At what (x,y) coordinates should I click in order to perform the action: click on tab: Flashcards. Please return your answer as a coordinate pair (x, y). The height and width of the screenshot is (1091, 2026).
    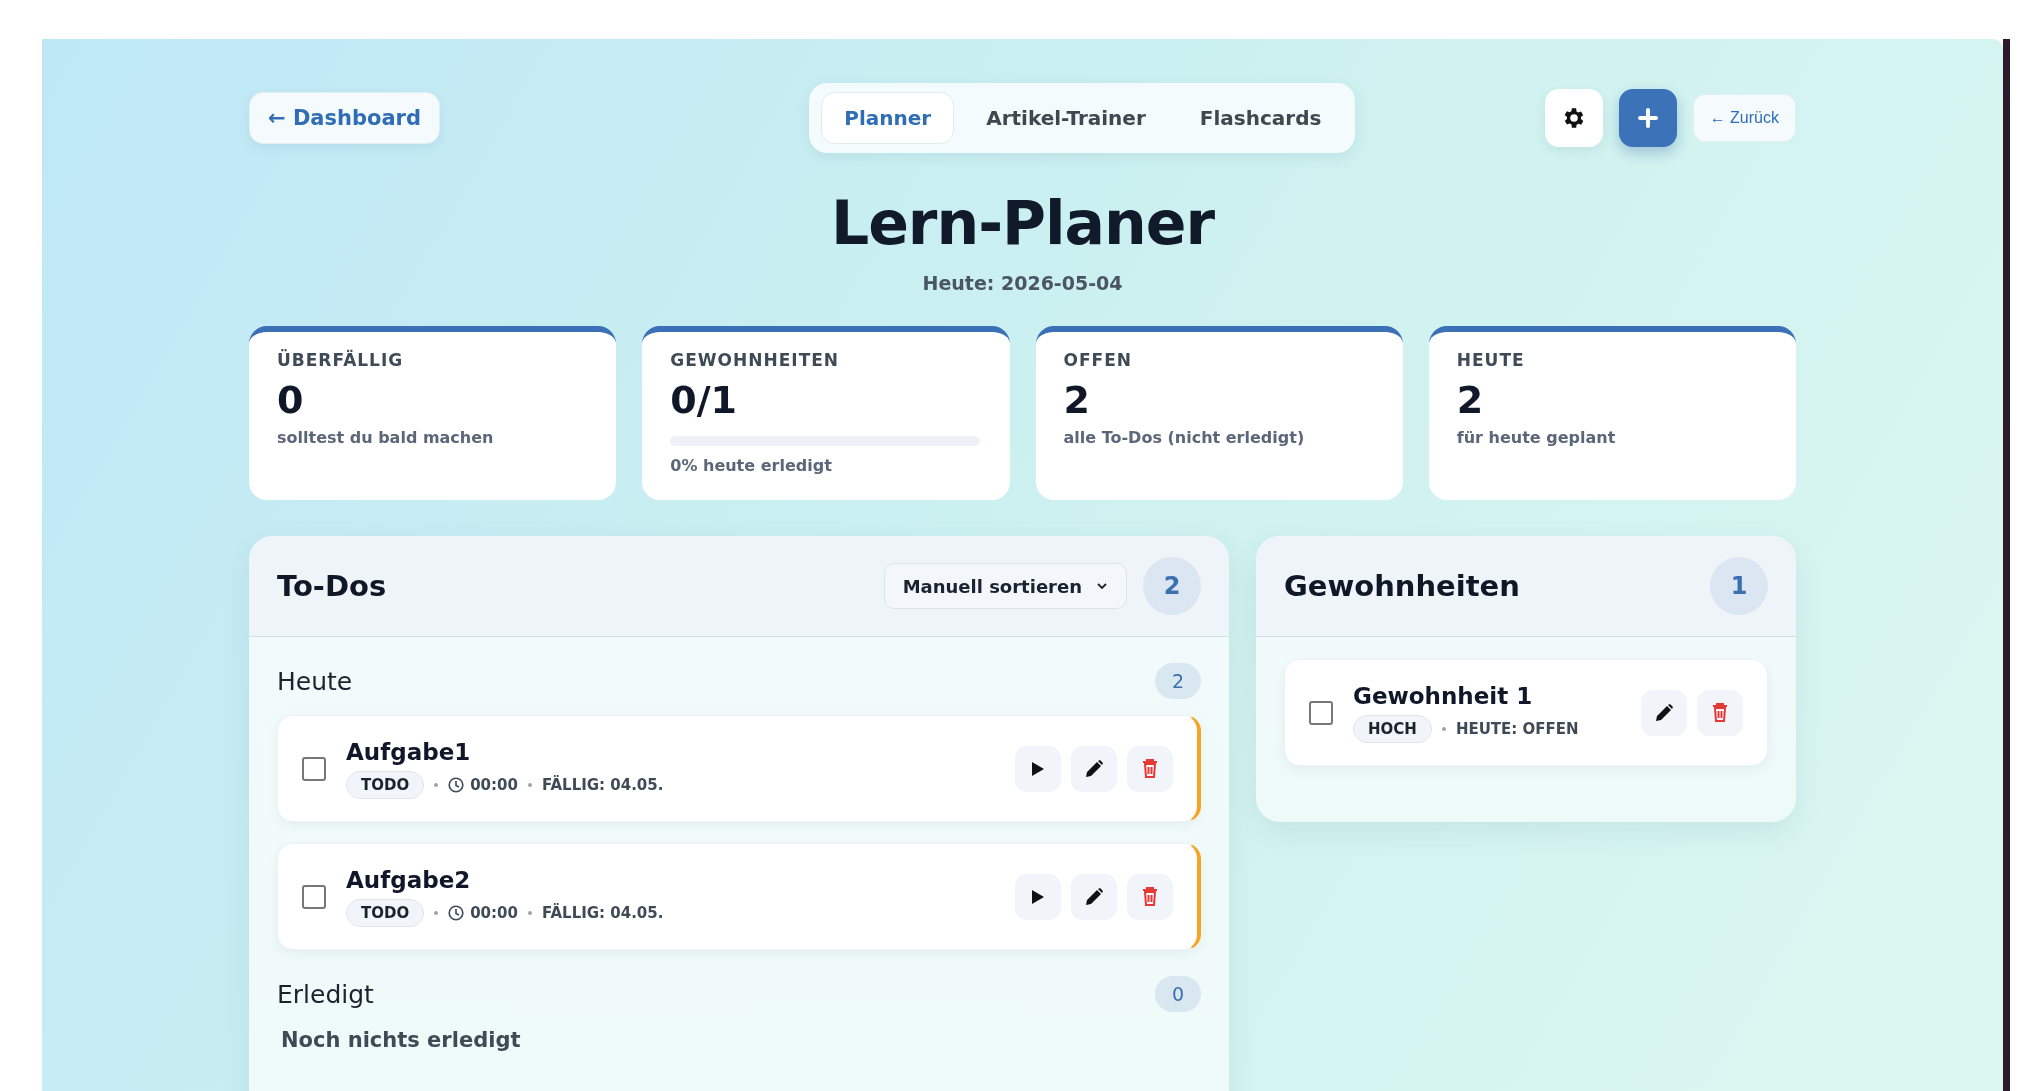
    Looking at the image, I should click on (1260, 118).